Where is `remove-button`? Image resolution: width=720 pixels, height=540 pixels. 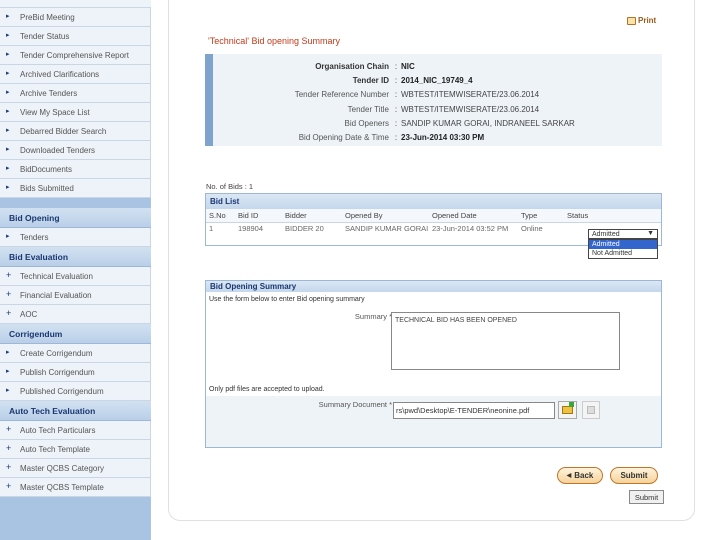
remove-button is located at coordinates (591, 410).